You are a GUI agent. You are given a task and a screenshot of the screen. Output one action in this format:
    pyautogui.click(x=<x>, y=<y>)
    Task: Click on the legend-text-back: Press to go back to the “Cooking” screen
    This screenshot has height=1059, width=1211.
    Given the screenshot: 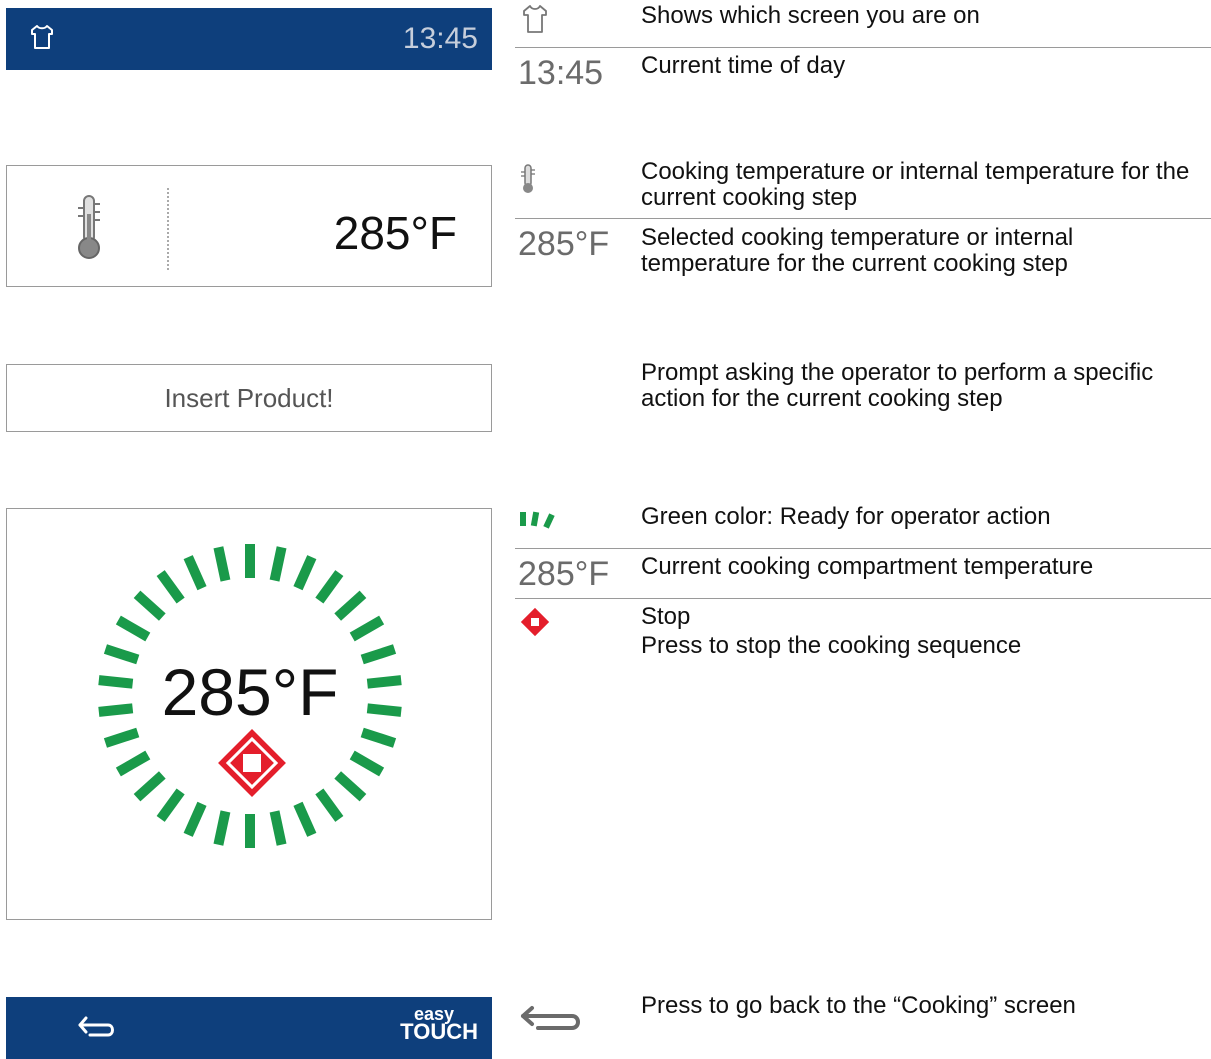 What is the action you would take?
    pyautogui.click(x=858, y=1005)
    